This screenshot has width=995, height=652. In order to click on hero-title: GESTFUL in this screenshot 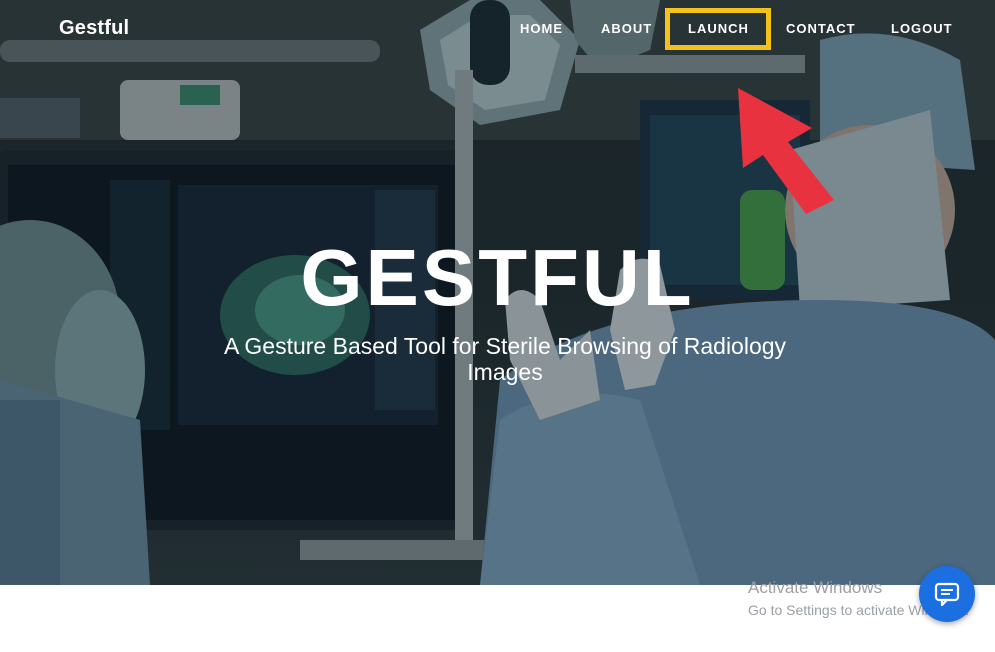, I will do `click(497, 277)`.